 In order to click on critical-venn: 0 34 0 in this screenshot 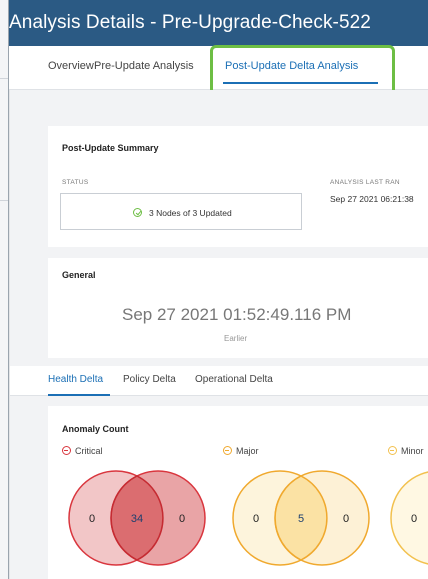, I will do `click(137, 518)`.